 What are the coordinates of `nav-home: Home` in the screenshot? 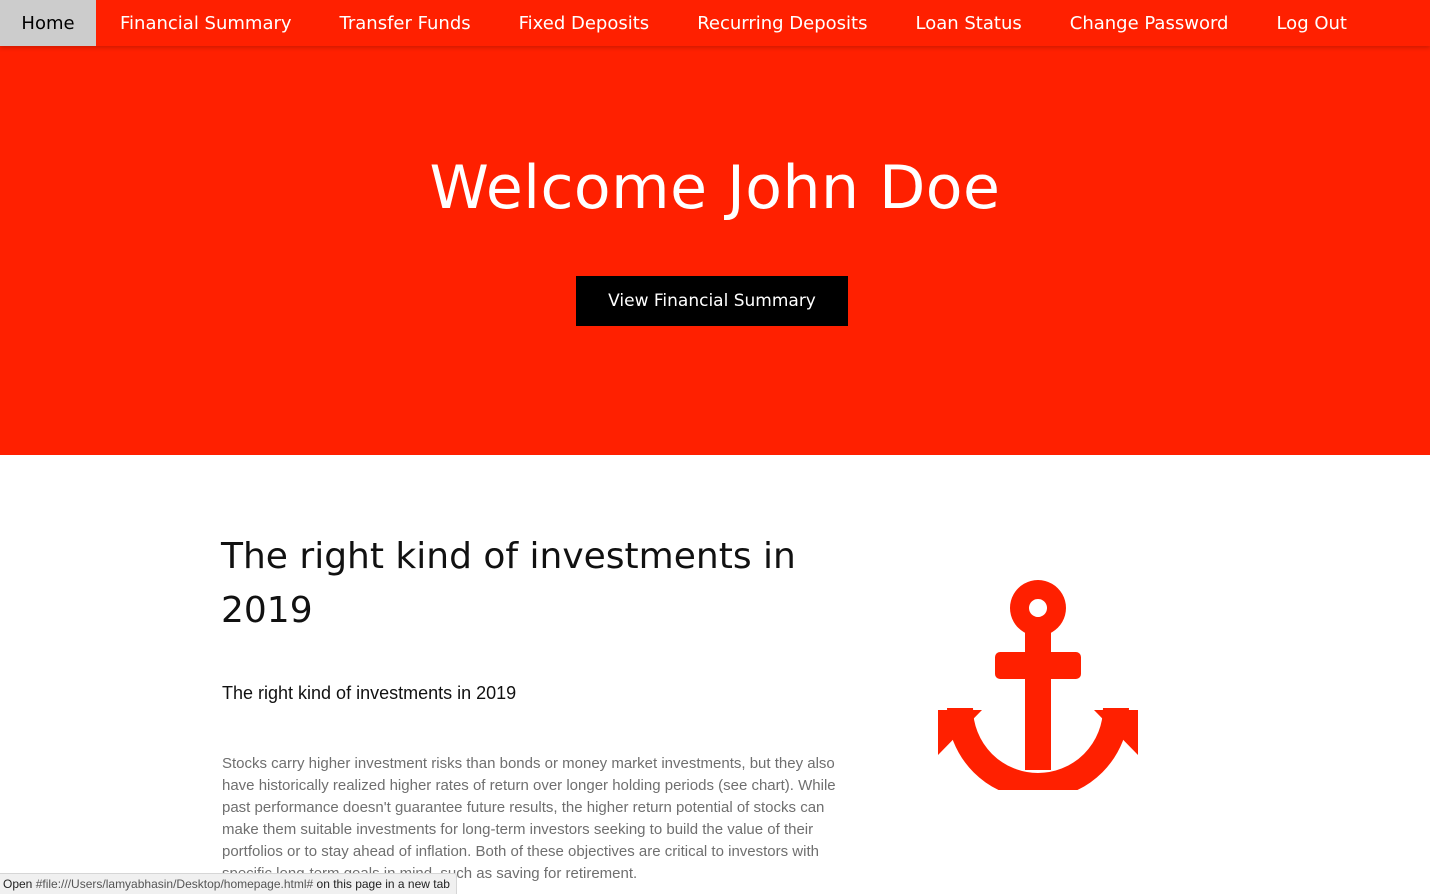 It's located at (48, 23).